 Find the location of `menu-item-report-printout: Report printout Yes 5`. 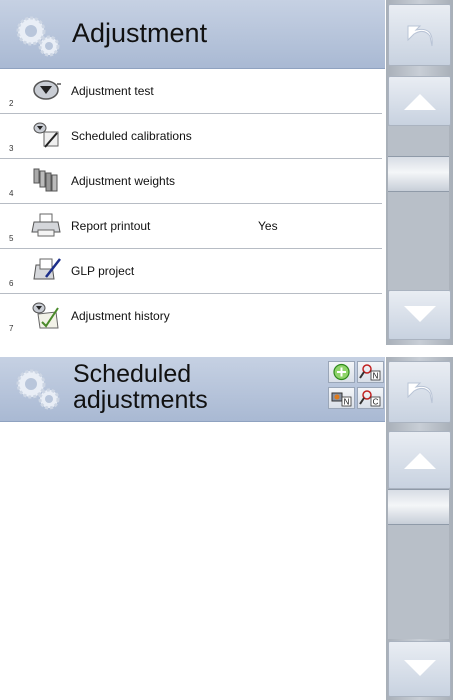

menu-item-report-printout: Report printout Yes 5 is located at coordinates (191, 226).